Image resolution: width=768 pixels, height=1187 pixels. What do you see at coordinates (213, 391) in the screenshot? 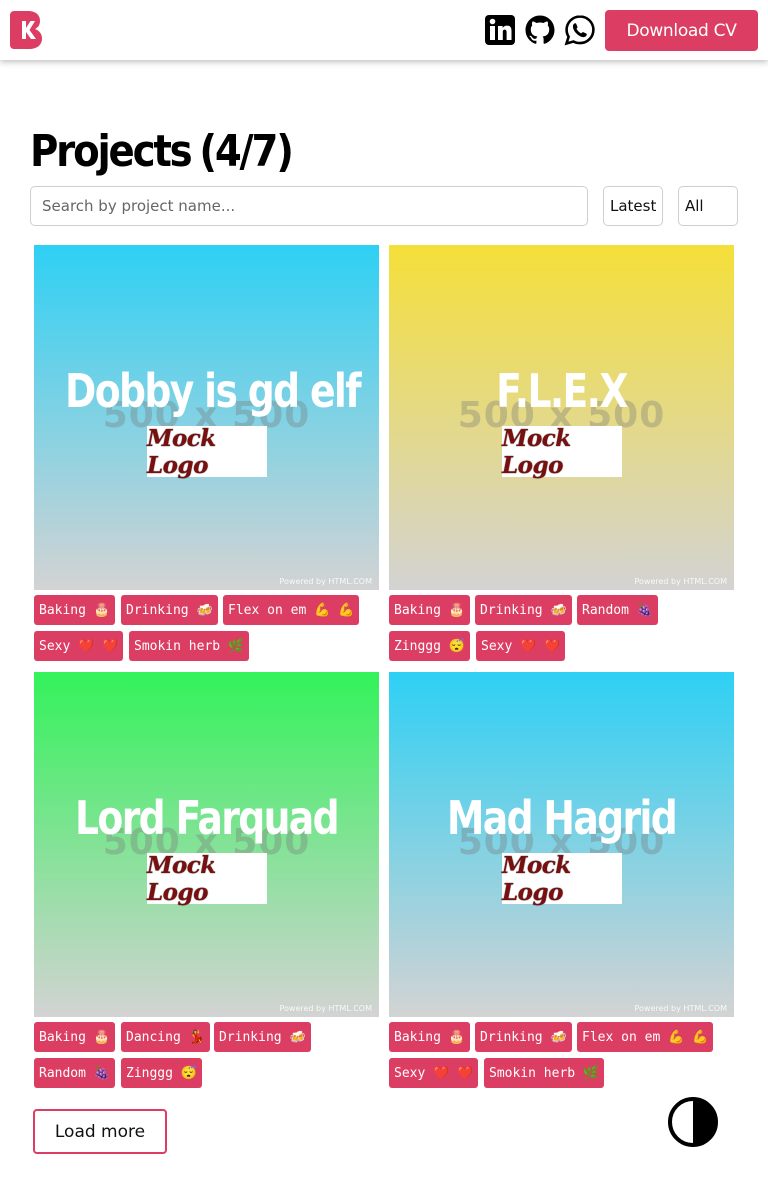
I see `project-title: Dobby is gd elf` at bounding box center [213, 391].